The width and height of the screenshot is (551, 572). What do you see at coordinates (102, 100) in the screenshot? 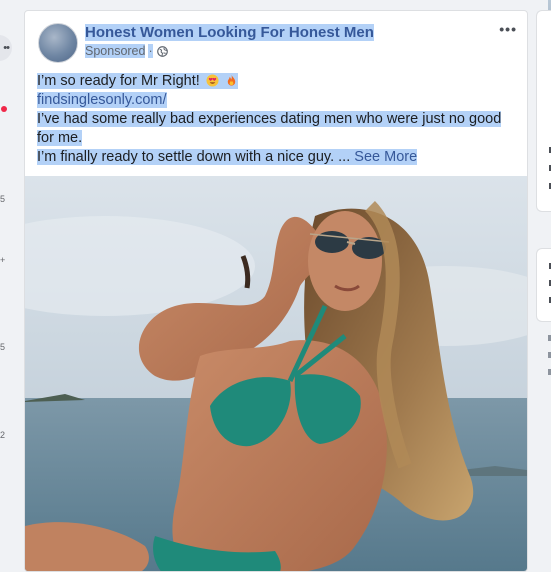
I see `ad-link: findsinglesonly.com/` at bounding box center [102, 100].